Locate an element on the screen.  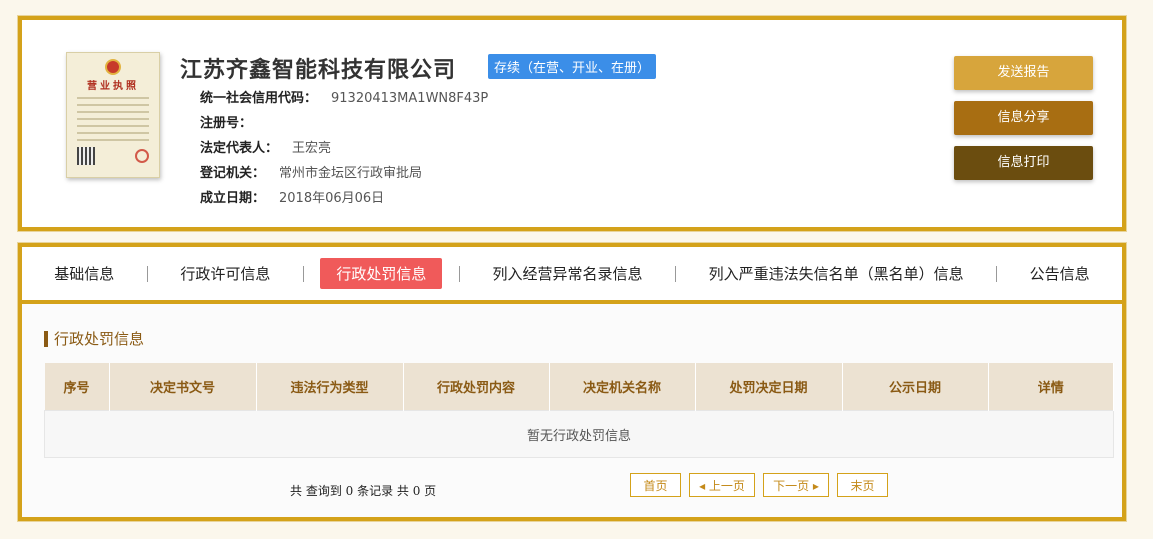
column-header: 决定书文号 is located at coordinates (183, 387).